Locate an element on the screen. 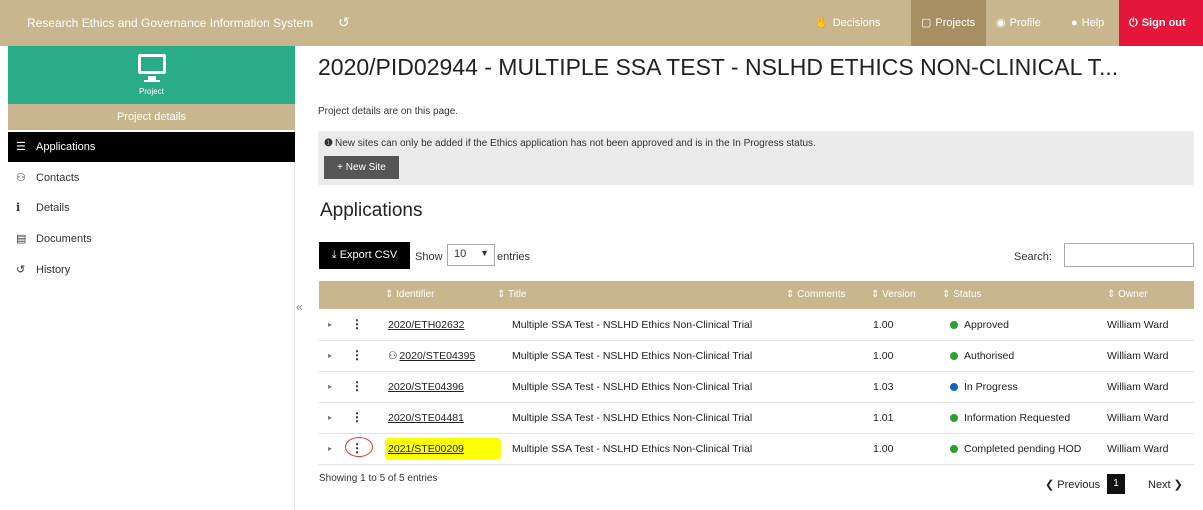 The width and height of the screenshot is (1203, 510). row-identifier-cell: ⚇ 2020/STE04395 is located at coordinates (431, 356).